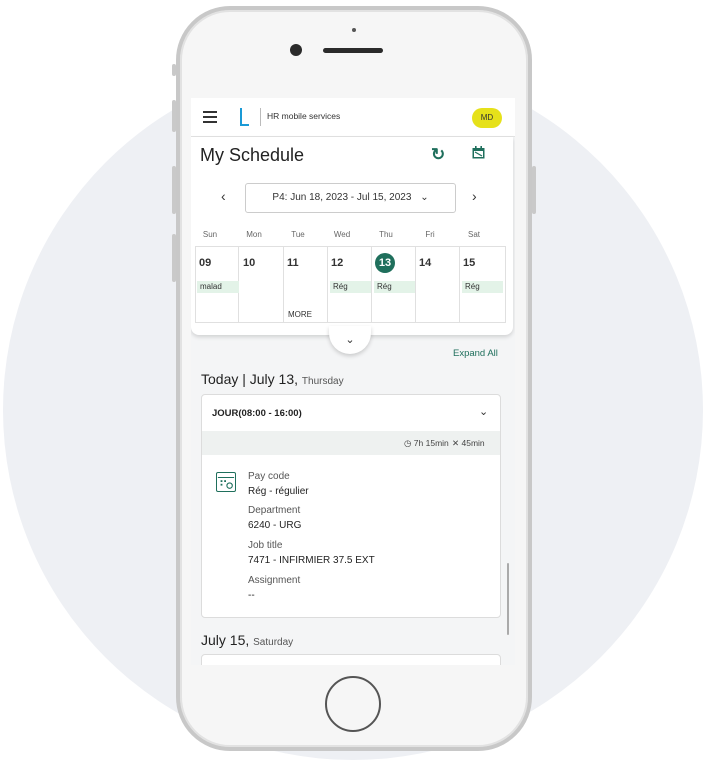 The width and height of the screenshot is (703, 760). What do you see at coordinates (251, 595) in the screenshot?
I see `assignment-value: --` at bounding box center [251, 595].